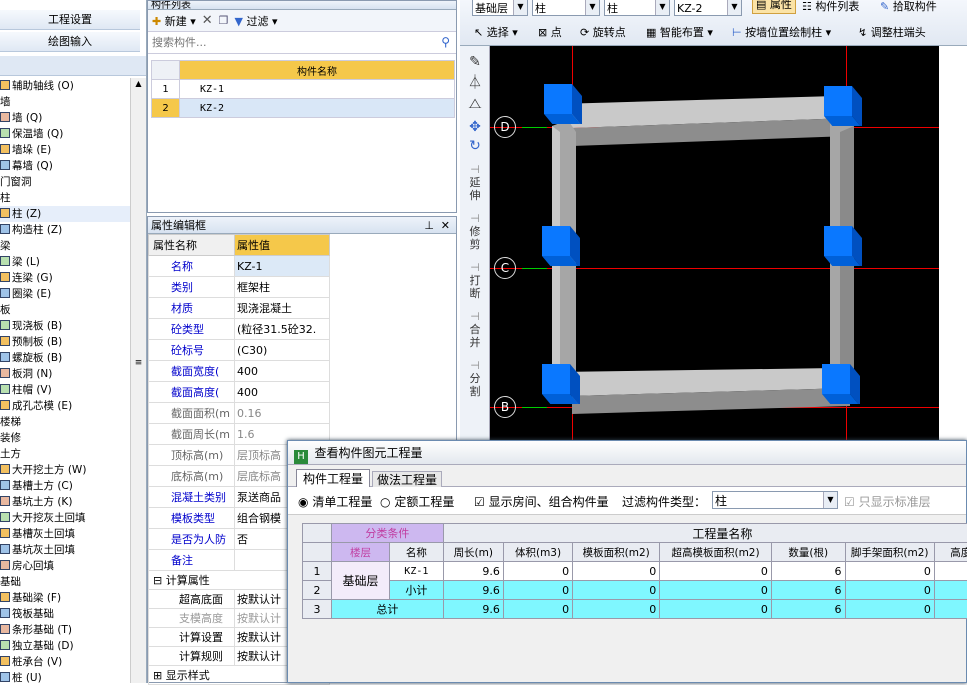 The width and height of the screenshot is (967, 685). Describe the element at coordinates (65, 198) in the screenshot. I see `tree-item: 柱` at that location.